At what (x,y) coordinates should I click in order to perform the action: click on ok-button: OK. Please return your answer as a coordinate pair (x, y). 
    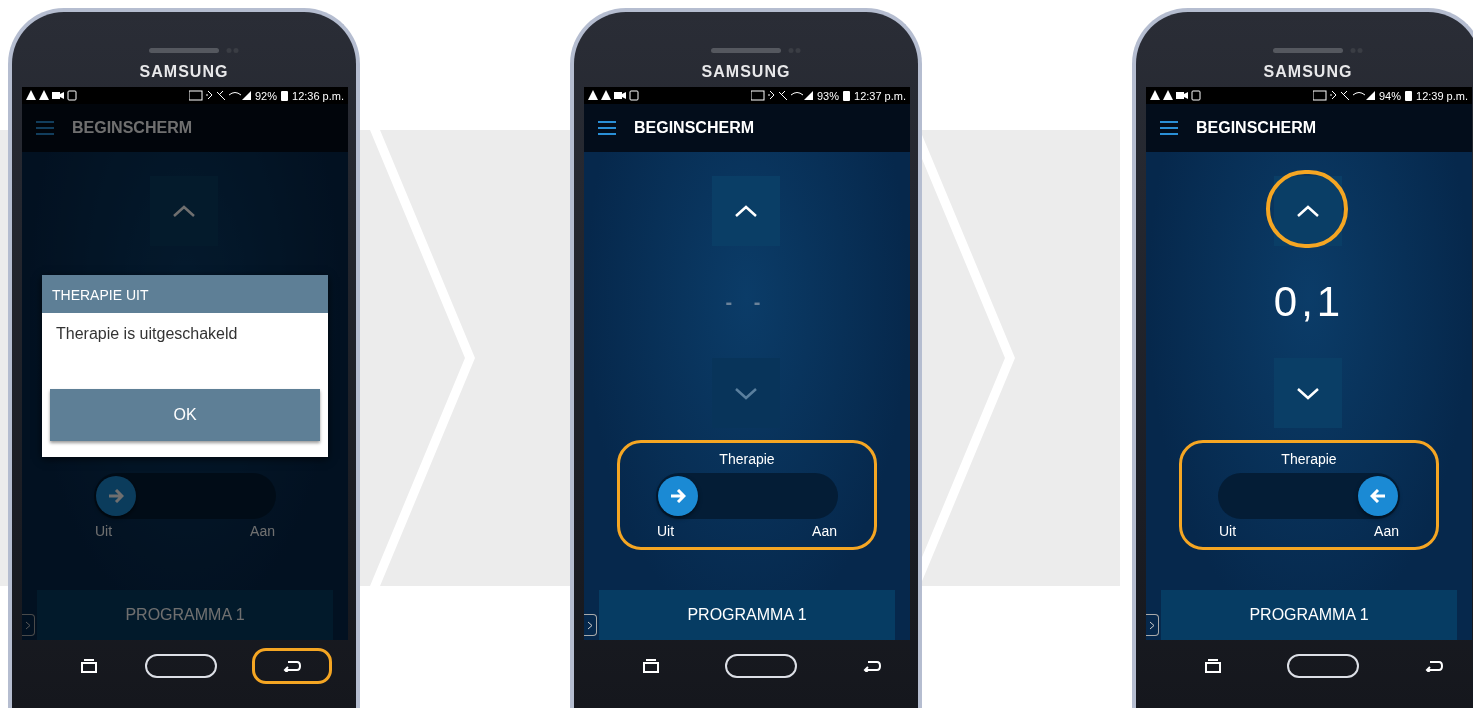
    Looking at the image, I should click on (185, 415).